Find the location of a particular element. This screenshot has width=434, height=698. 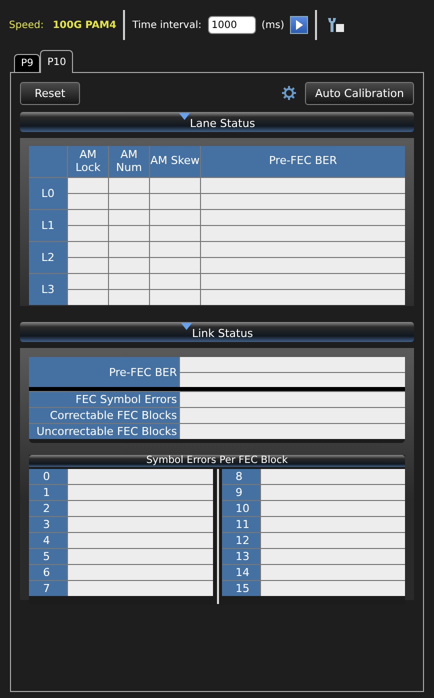

row-header: Pre-FEC BER is located at coordinates (104, 372).